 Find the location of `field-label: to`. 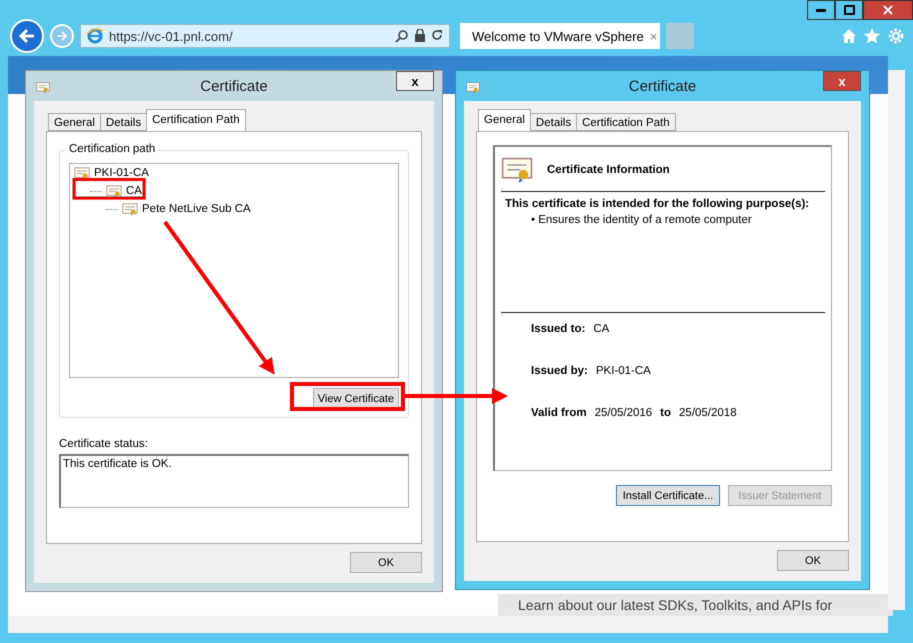

field-label: to is located at coordinates (666, 412).